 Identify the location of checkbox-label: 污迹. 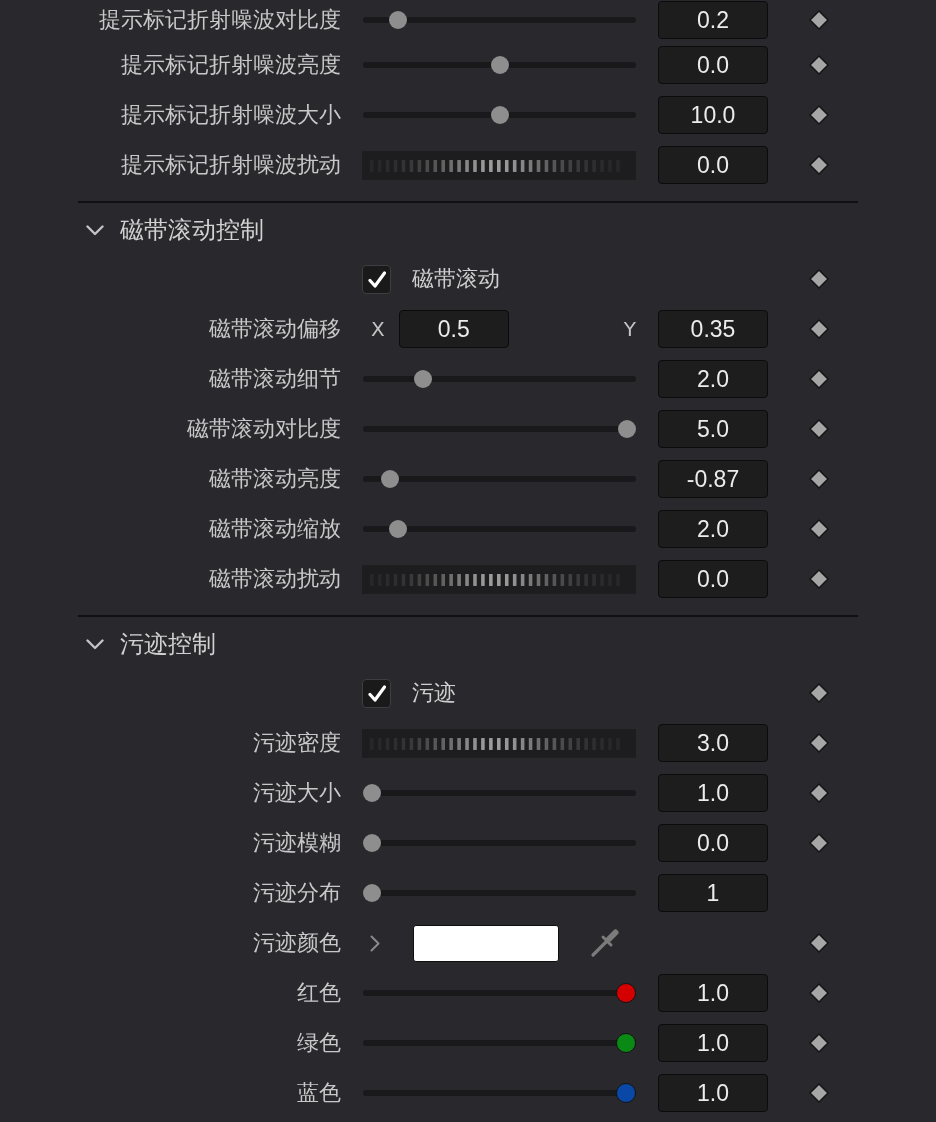
(434, 693).